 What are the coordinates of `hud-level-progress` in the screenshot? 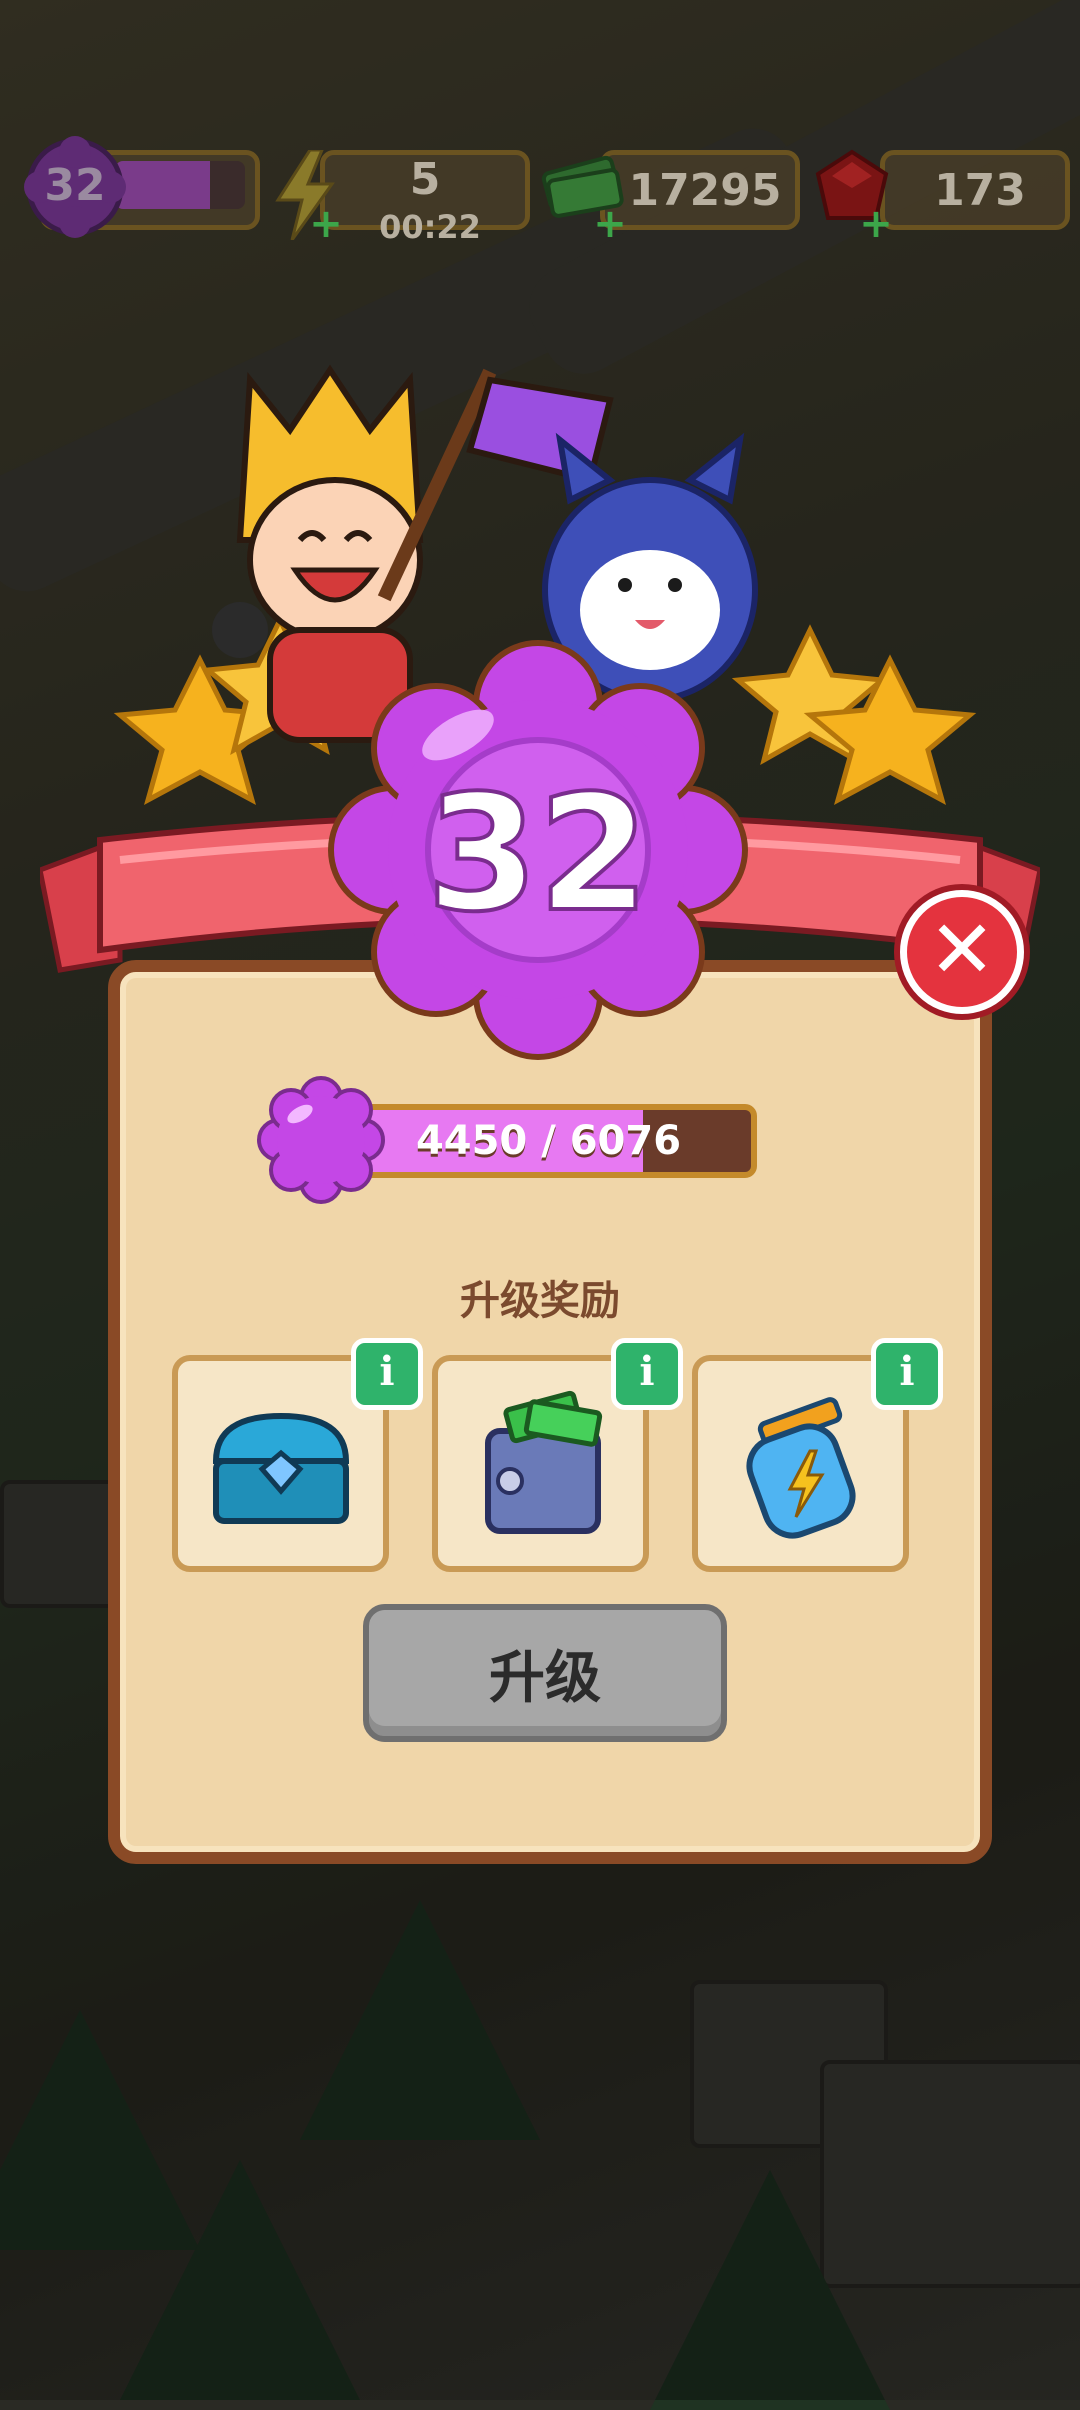 It's located at (180, 185).